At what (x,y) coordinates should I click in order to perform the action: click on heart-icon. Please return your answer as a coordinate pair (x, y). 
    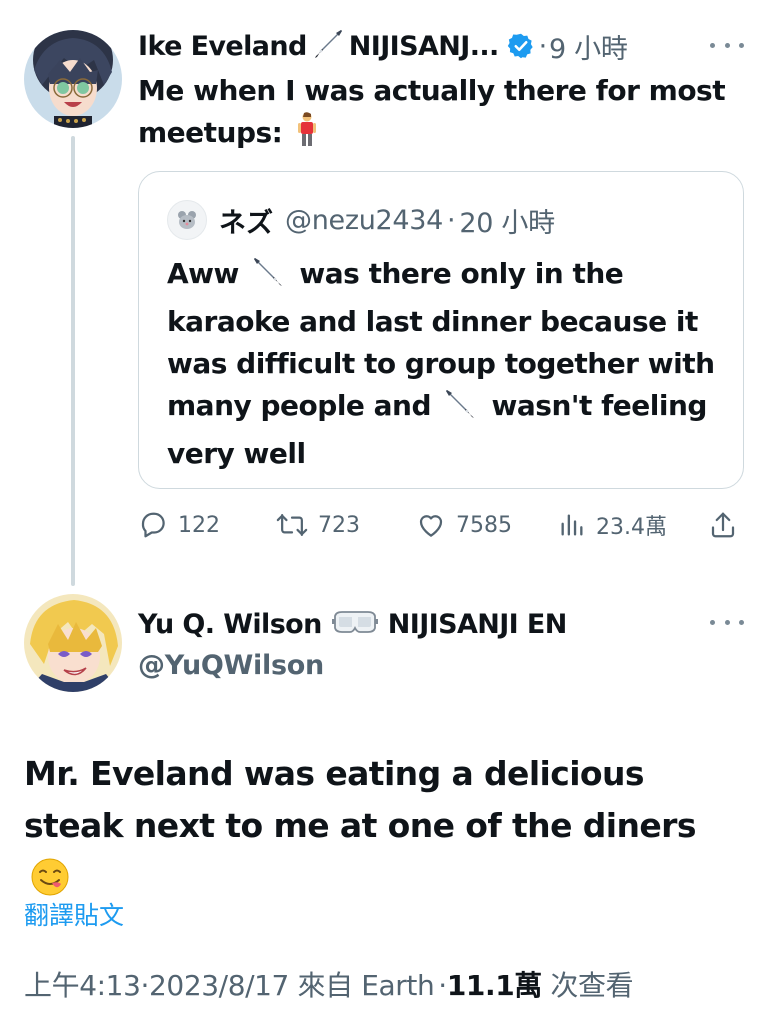
    Looking at the image, I should click on (431, 526).